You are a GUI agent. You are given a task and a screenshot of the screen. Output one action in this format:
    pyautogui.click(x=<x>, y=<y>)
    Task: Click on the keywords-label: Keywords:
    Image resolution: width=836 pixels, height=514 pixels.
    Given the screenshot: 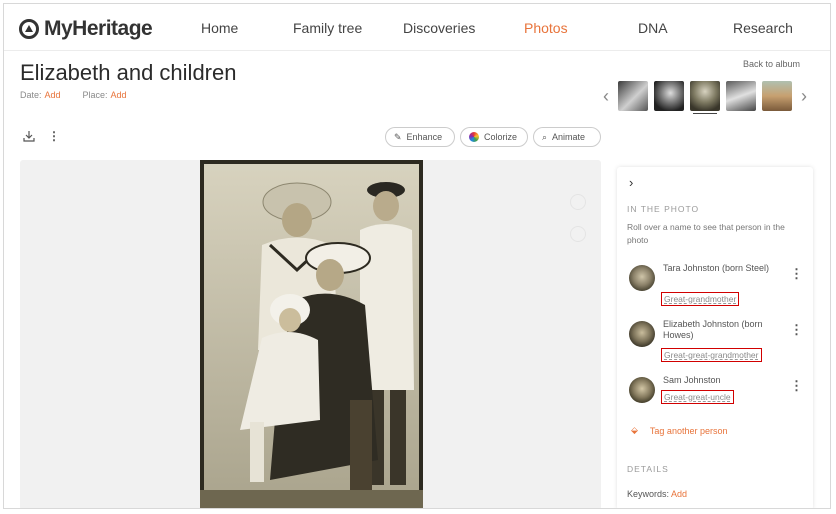 What is the action you would take?
    pyautogui.click(x=648, y=494)
    